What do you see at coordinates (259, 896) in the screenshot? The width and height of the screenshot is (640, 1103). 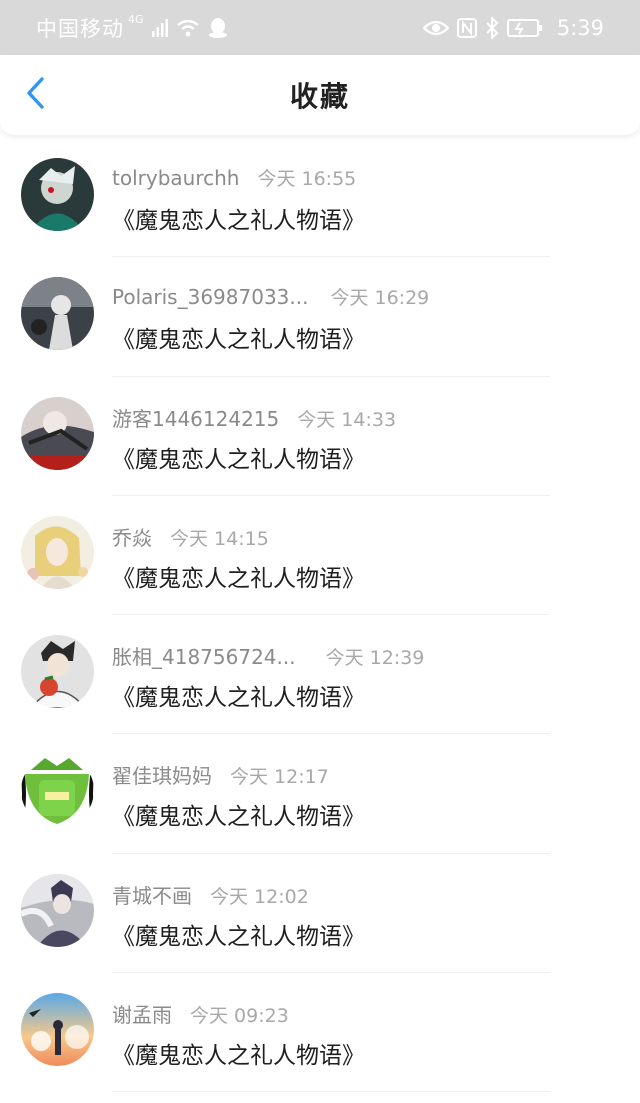 I see `timestamp: 今天 12:02` at bounding box center [259, 896].